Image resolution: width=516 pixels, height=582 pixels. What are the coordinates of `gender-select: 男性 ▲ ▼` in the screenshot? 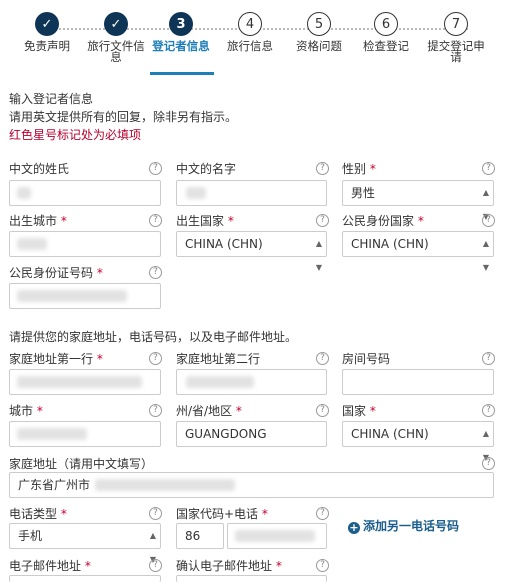 It's located at (418, 200).